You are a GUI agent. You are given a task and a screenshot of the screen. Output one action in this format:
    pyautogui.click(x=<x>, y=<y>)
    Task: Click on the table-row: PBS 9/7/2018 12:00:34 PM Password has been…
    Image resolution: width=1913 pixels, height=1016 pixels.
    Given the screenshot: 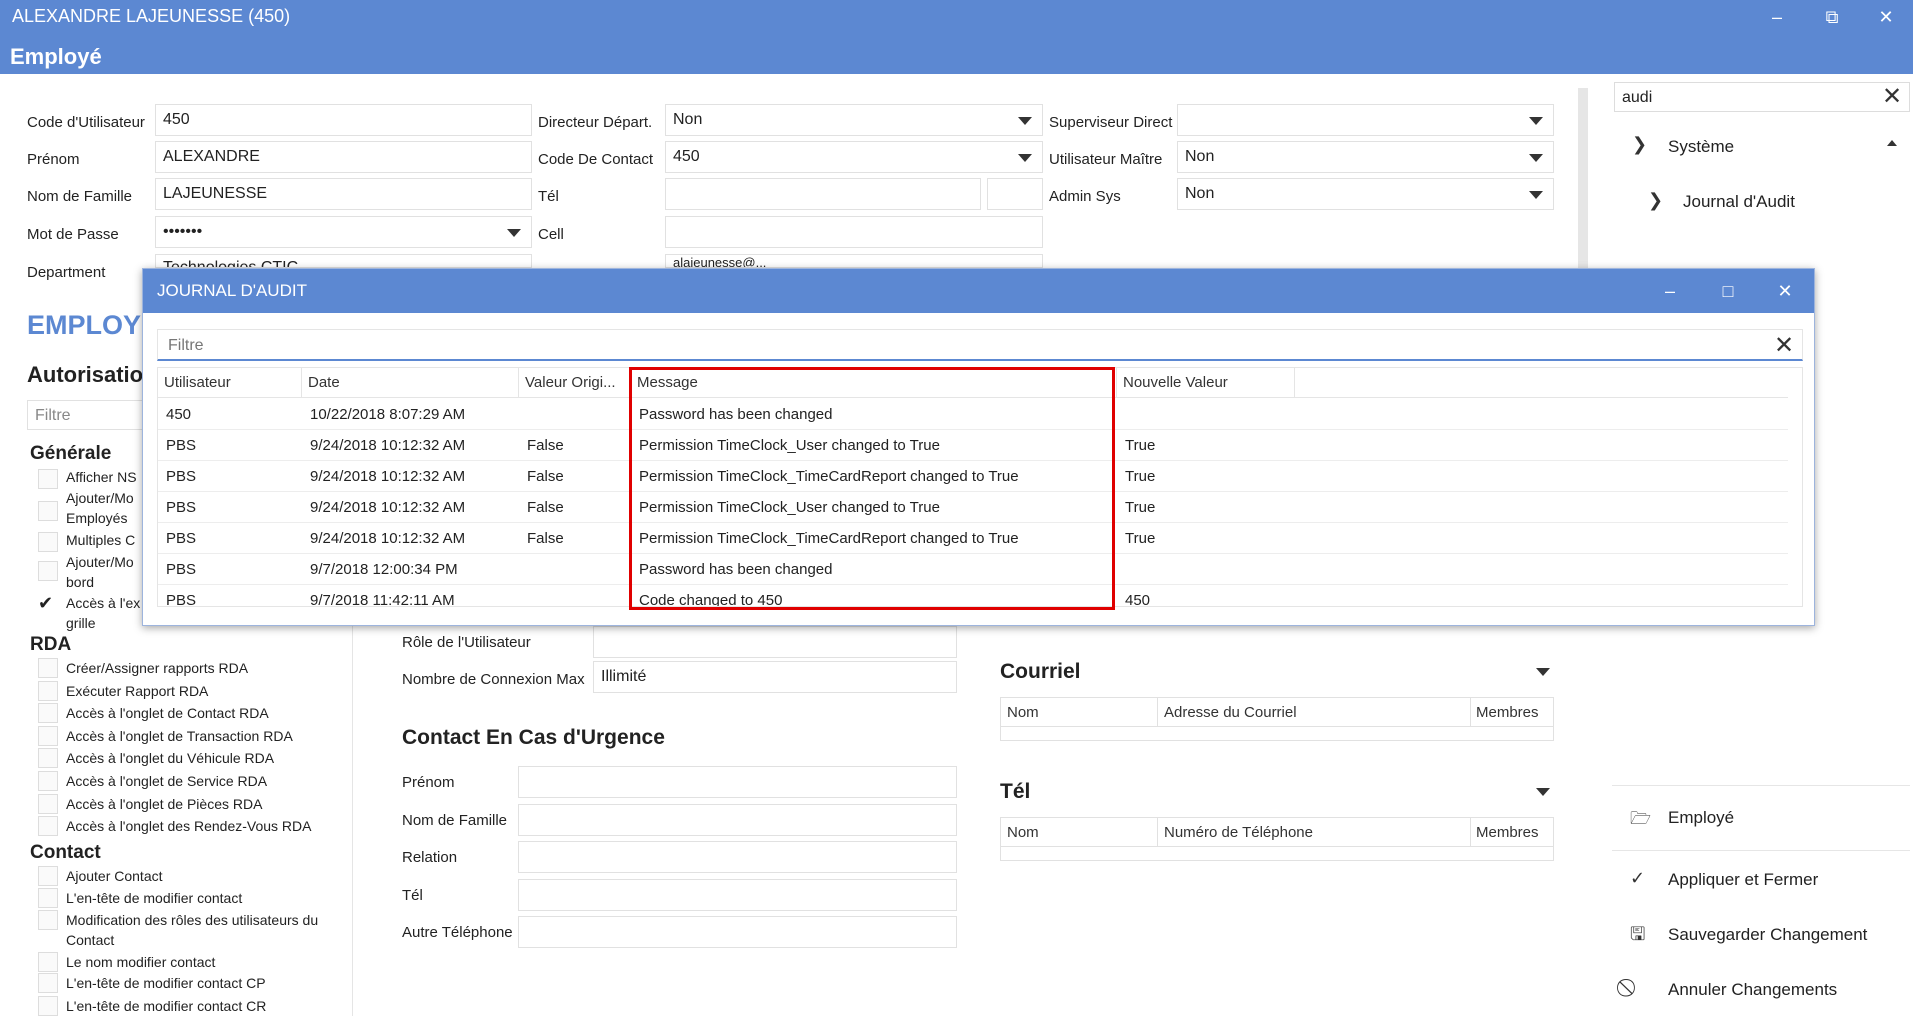 What is the action you would take?
    pyautogui.click(x=973, y=569)
    